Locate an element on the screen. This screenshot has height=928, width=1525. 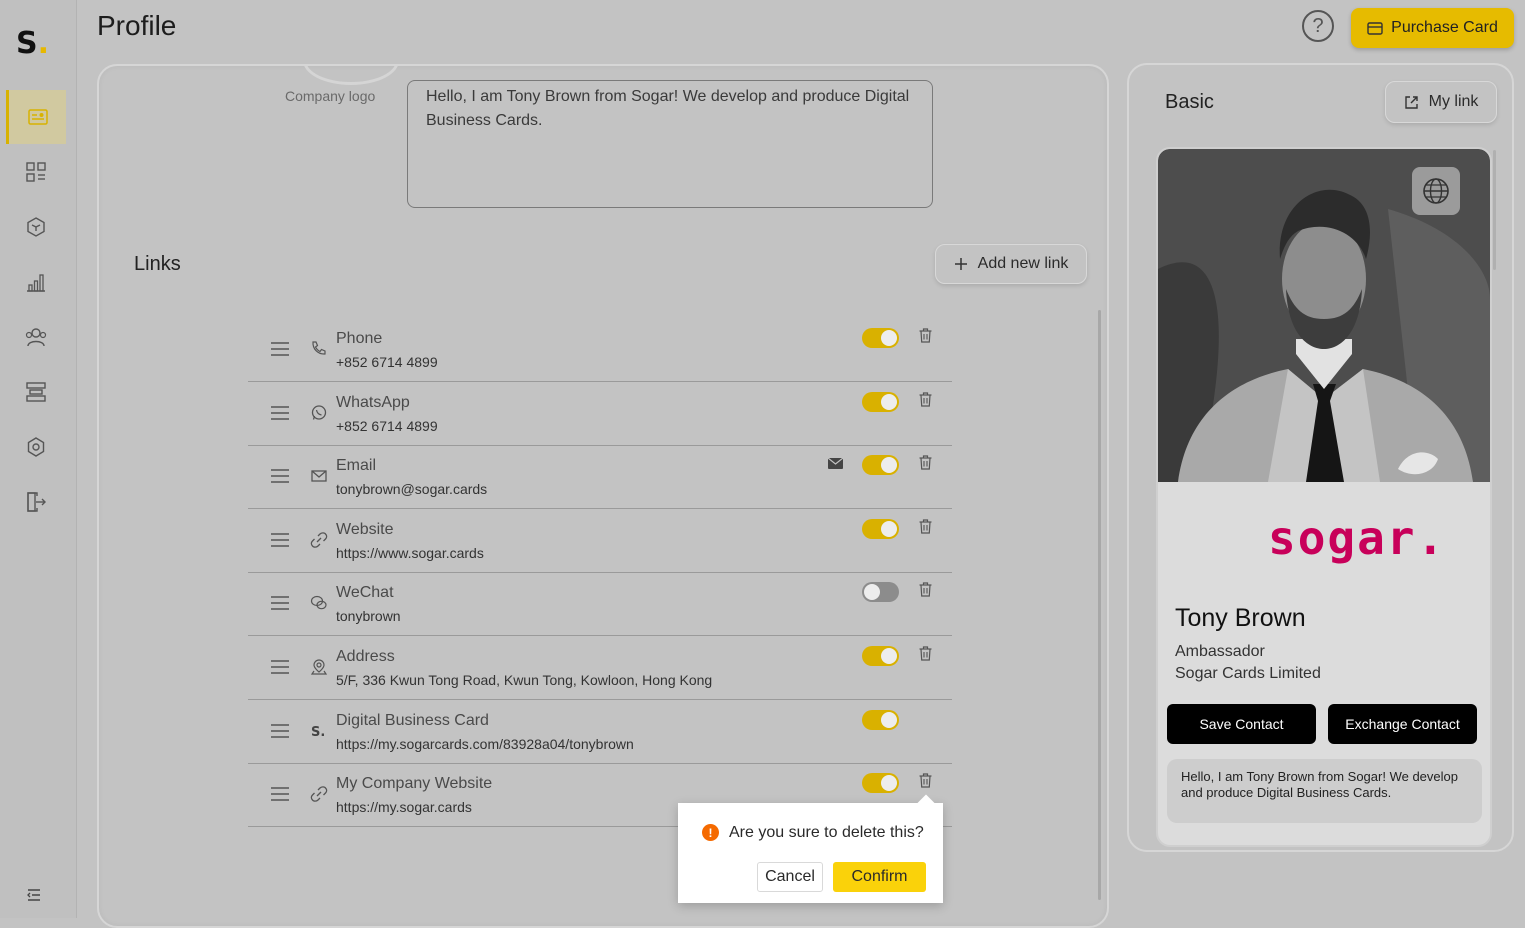
page-title: Profile is located at coordinates (137, 25).